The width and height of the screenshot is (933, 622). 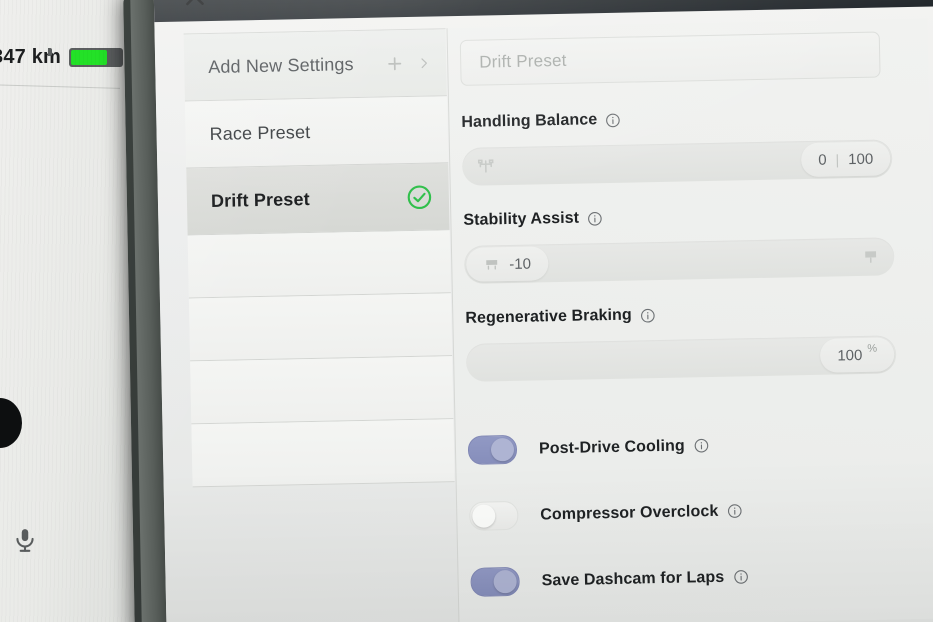 I want to click on stability-assist-value-pill: -10, so click(x=507, y=264).